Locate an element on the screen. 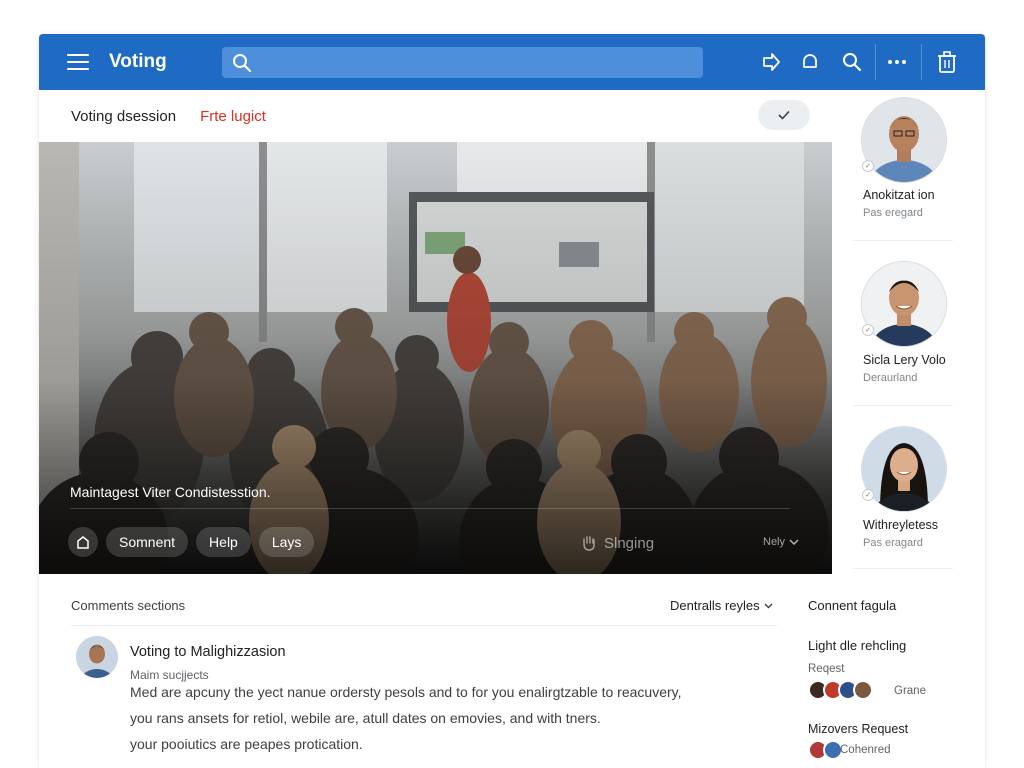  search-input is located at coordinates (472, 62).